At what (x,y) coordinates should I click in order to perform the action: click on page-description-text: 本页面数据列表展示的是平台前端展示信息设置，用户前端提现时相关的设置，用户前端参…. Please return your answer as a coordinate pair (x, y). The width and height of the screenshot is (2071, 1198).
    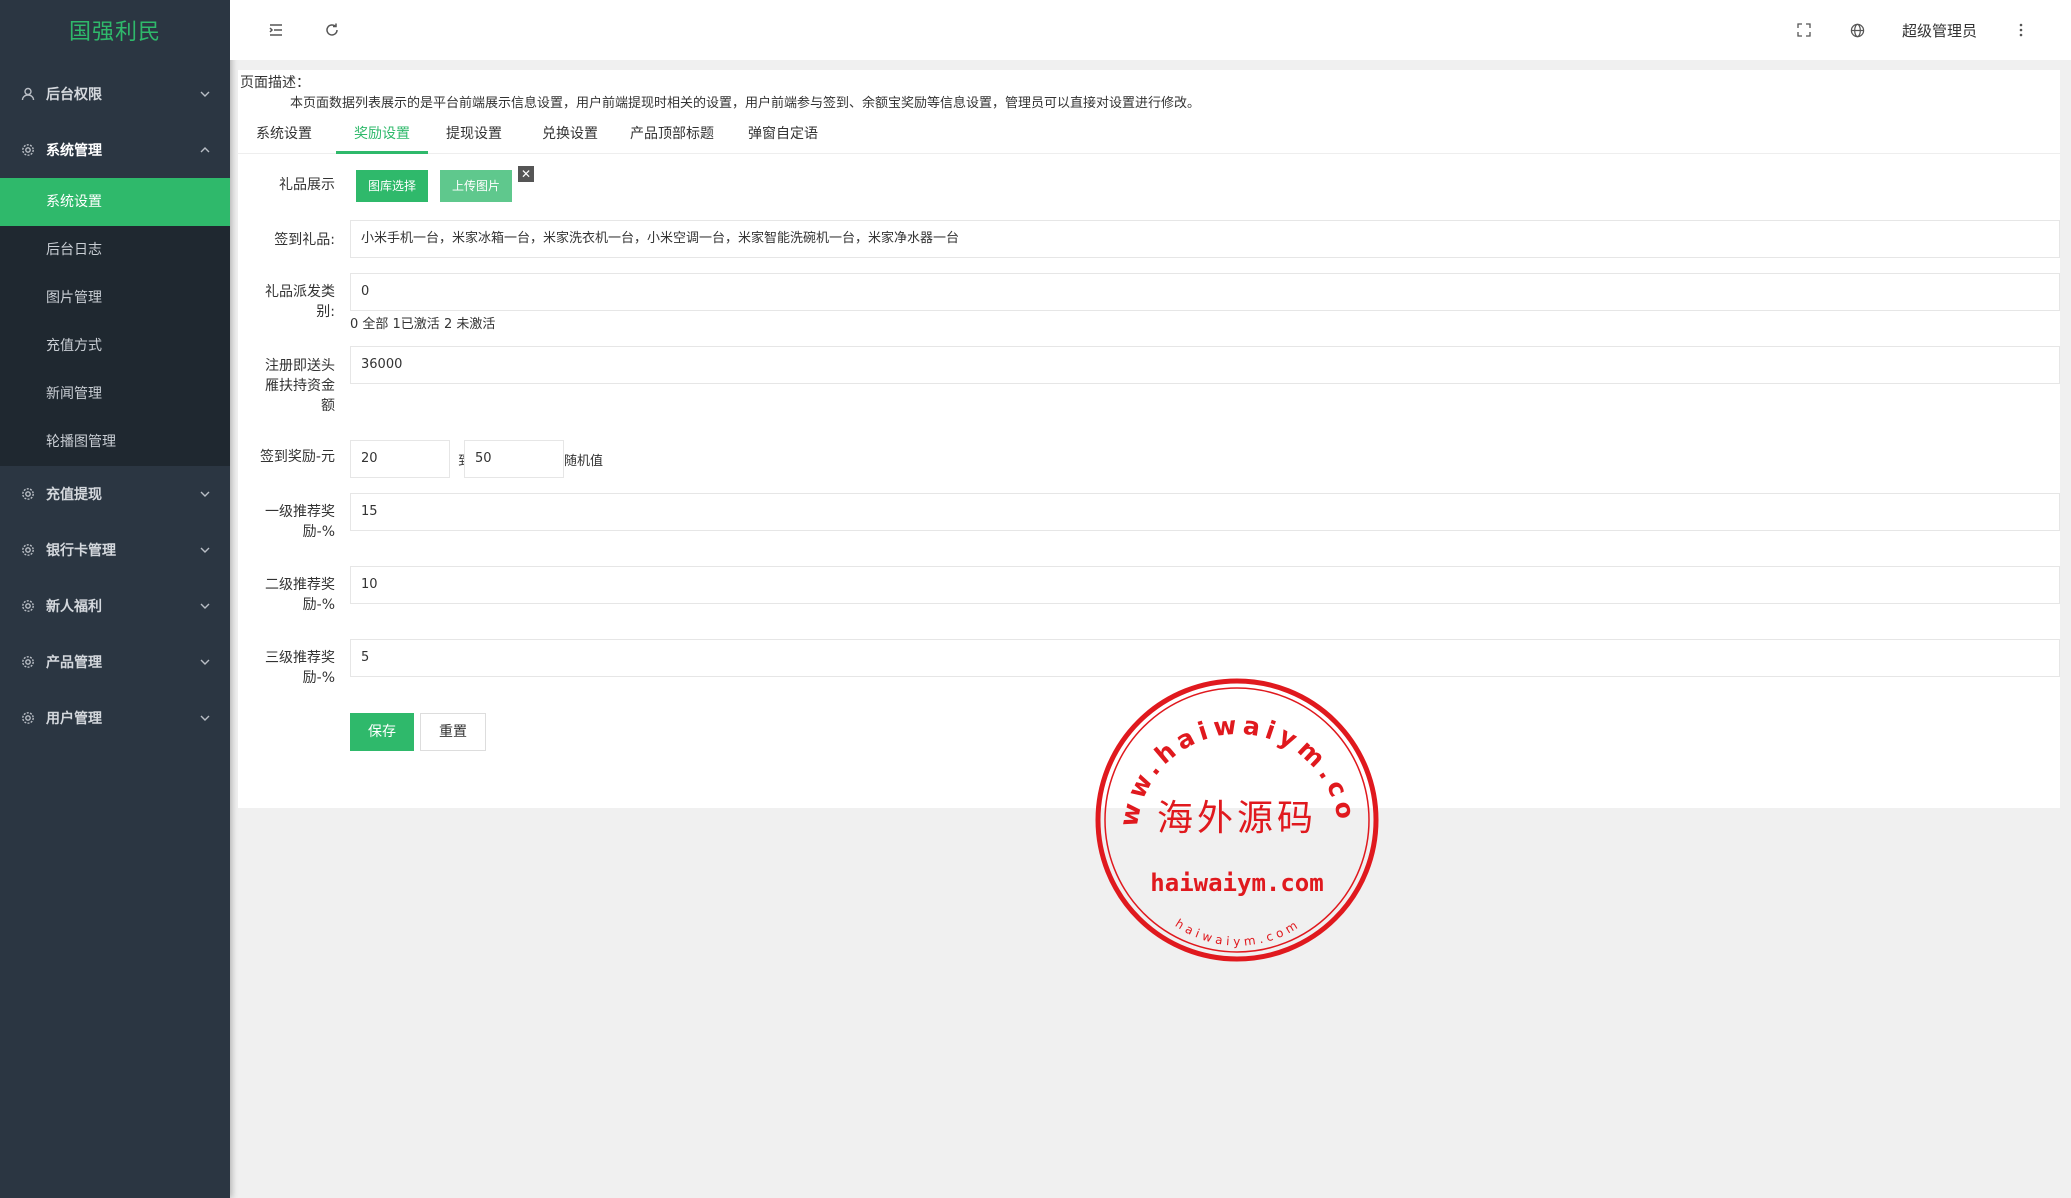
    Looking at the image, I should click on (745, 103).